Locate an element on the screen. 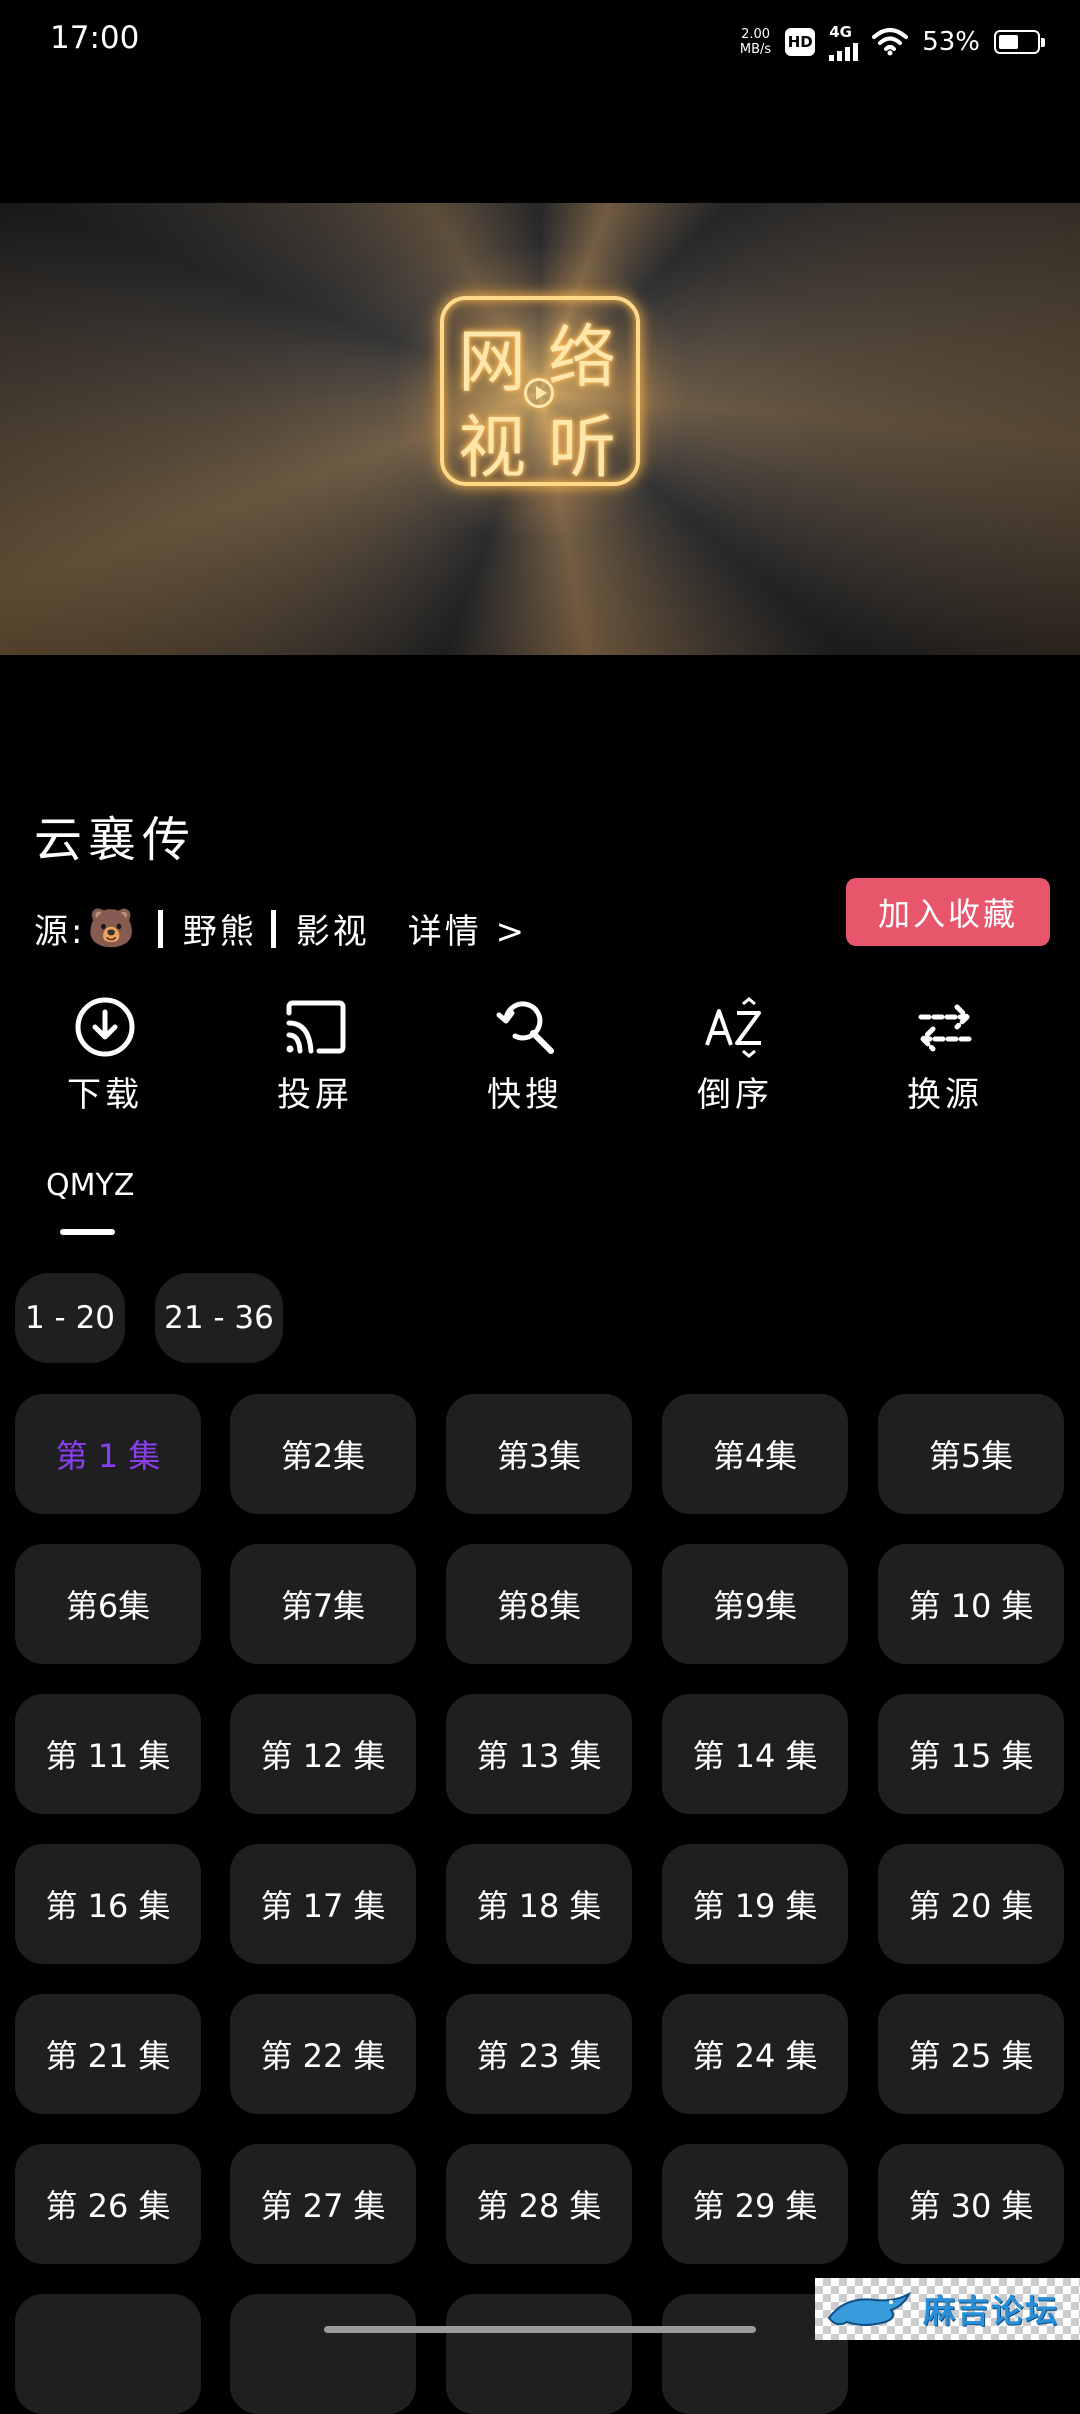  network-type: 4G is located at coordinates (840, 32).